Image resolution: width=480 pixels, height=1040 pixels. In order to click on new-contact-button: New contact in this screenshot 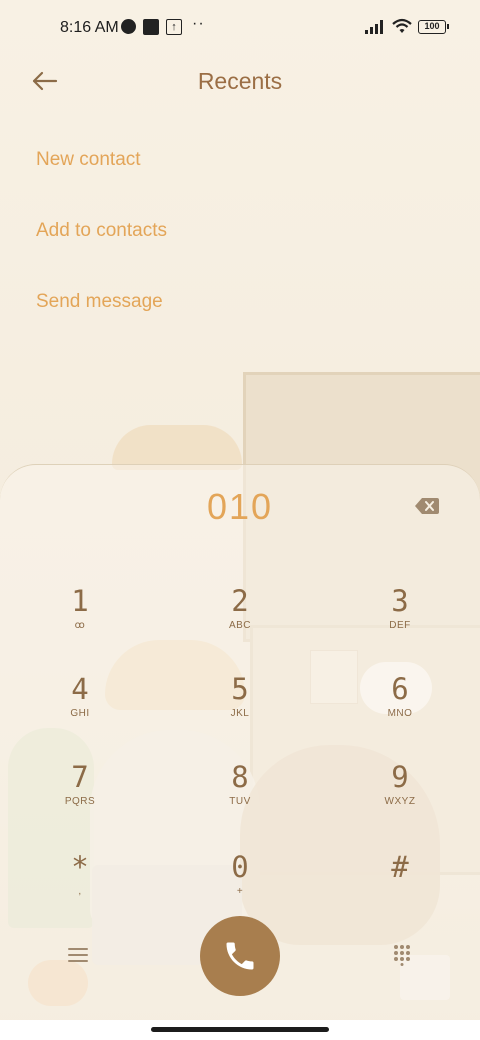, I will do `click(88, 160)`.